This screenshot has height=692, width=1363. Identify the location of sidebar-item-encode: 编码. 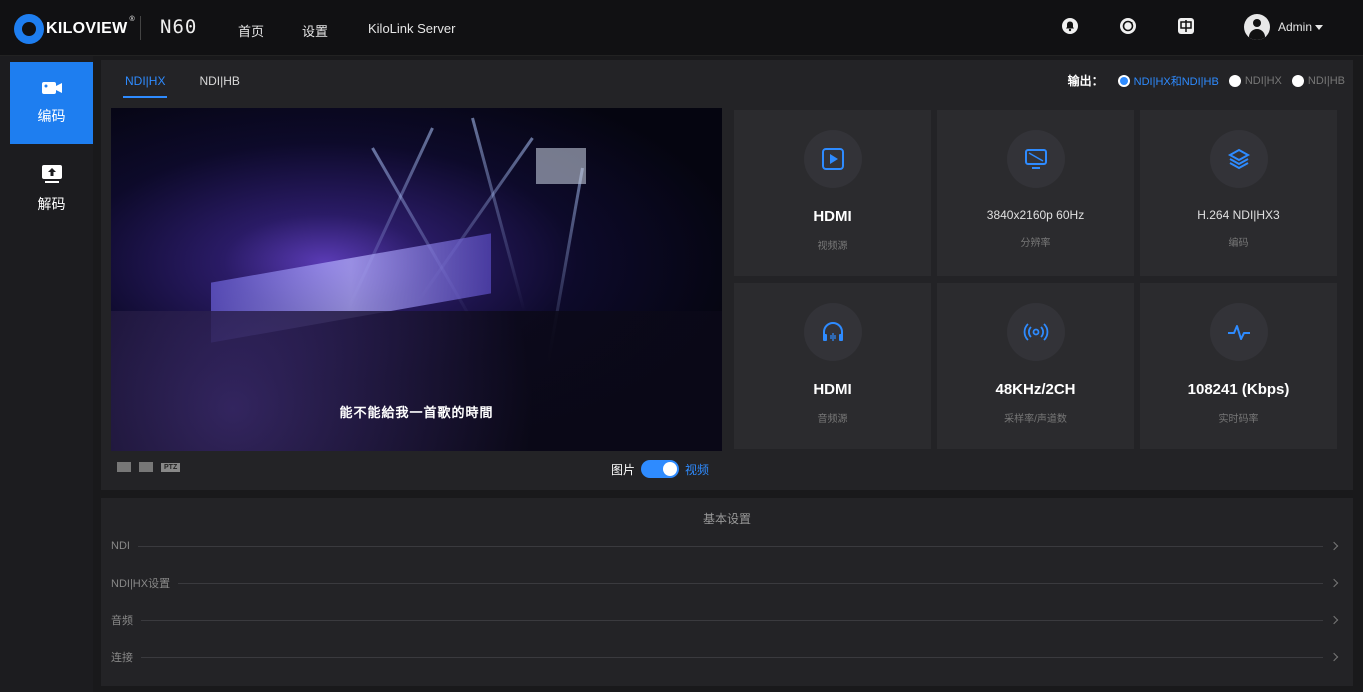
(51, 103).